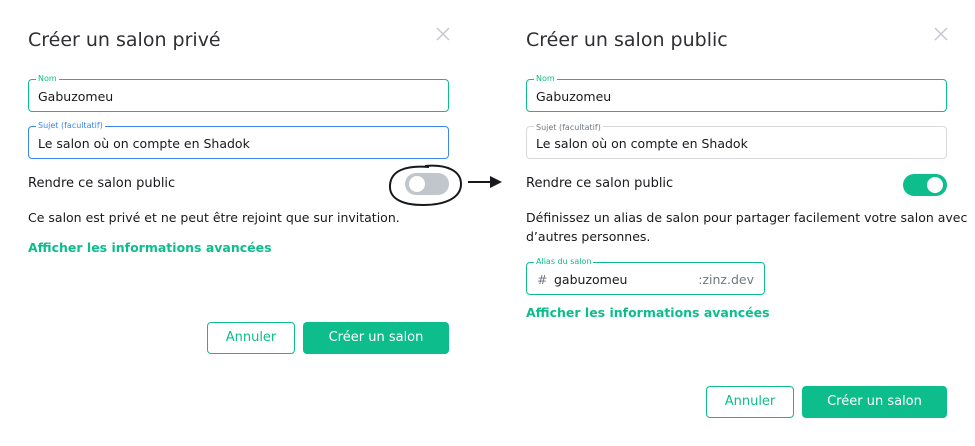 The image size is (975, 446). Describe the element at coordinates (726, 279) in the screenshot. I see `alias-suffix: :zinz.dev` at that location.